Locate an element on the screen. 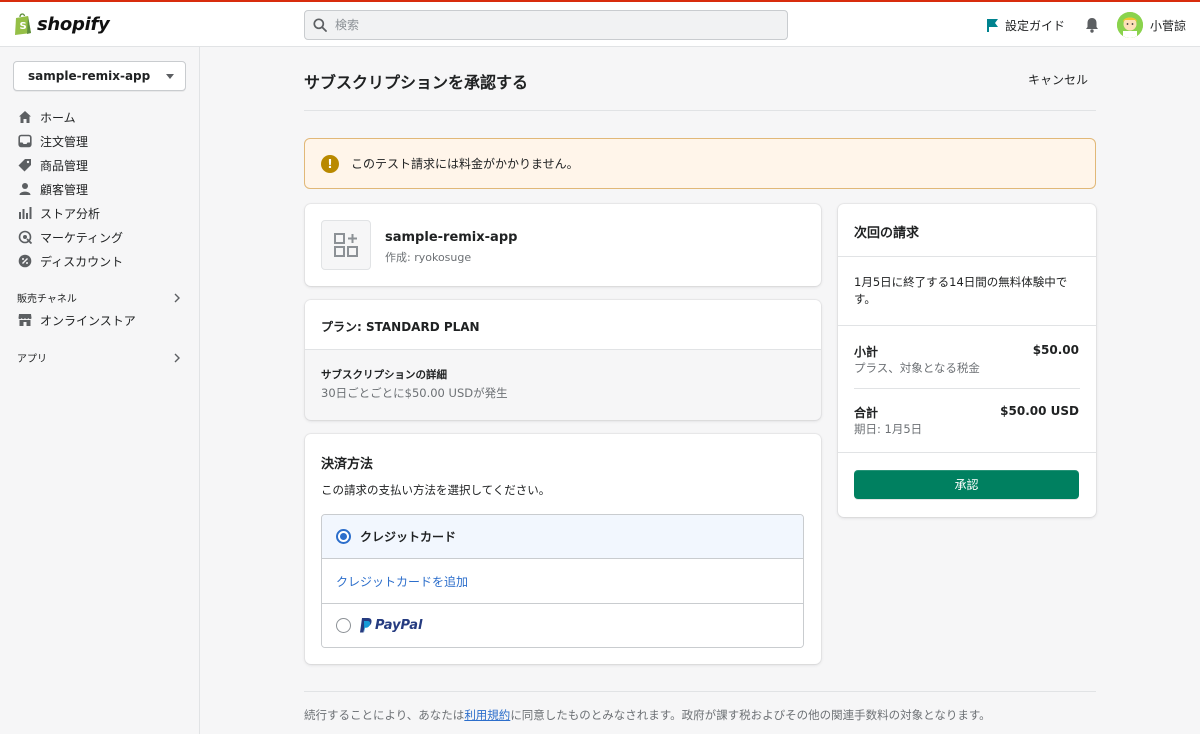  tag-icon is located at coordinates (25, 165).